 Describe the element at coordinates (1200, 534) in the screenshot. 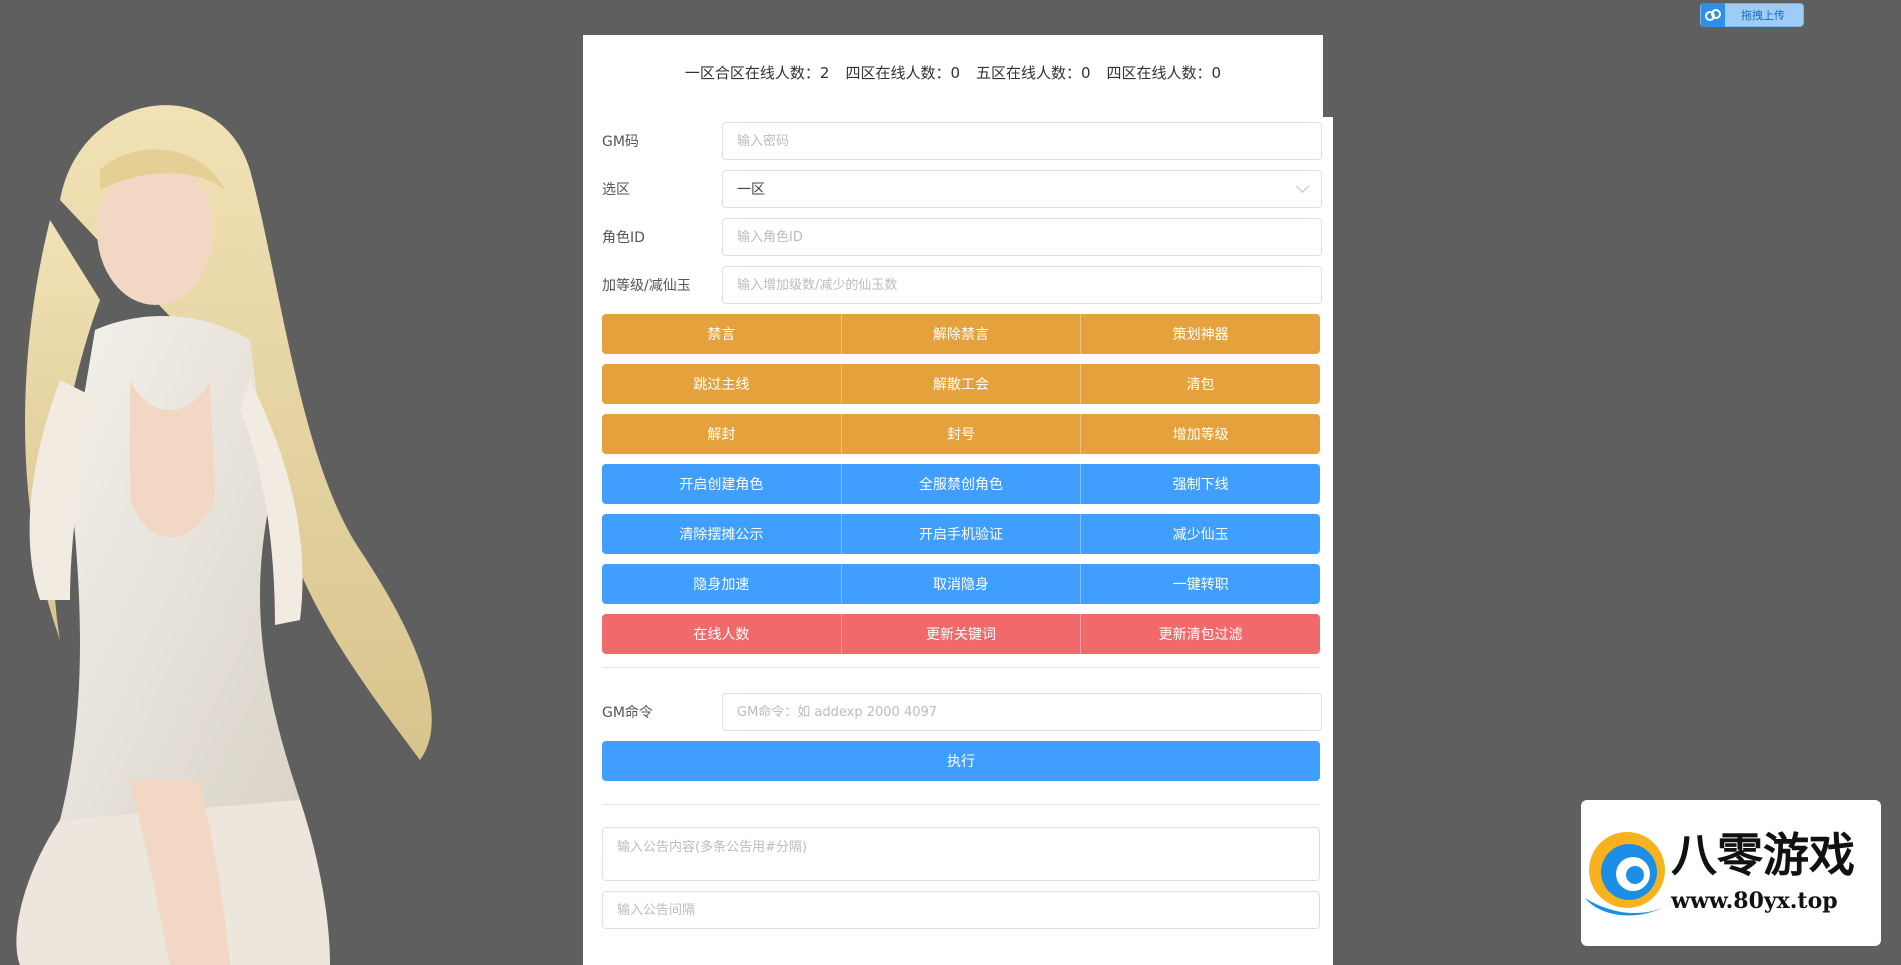

I see `reduce-jade-button: 减少仙玉` at that location.